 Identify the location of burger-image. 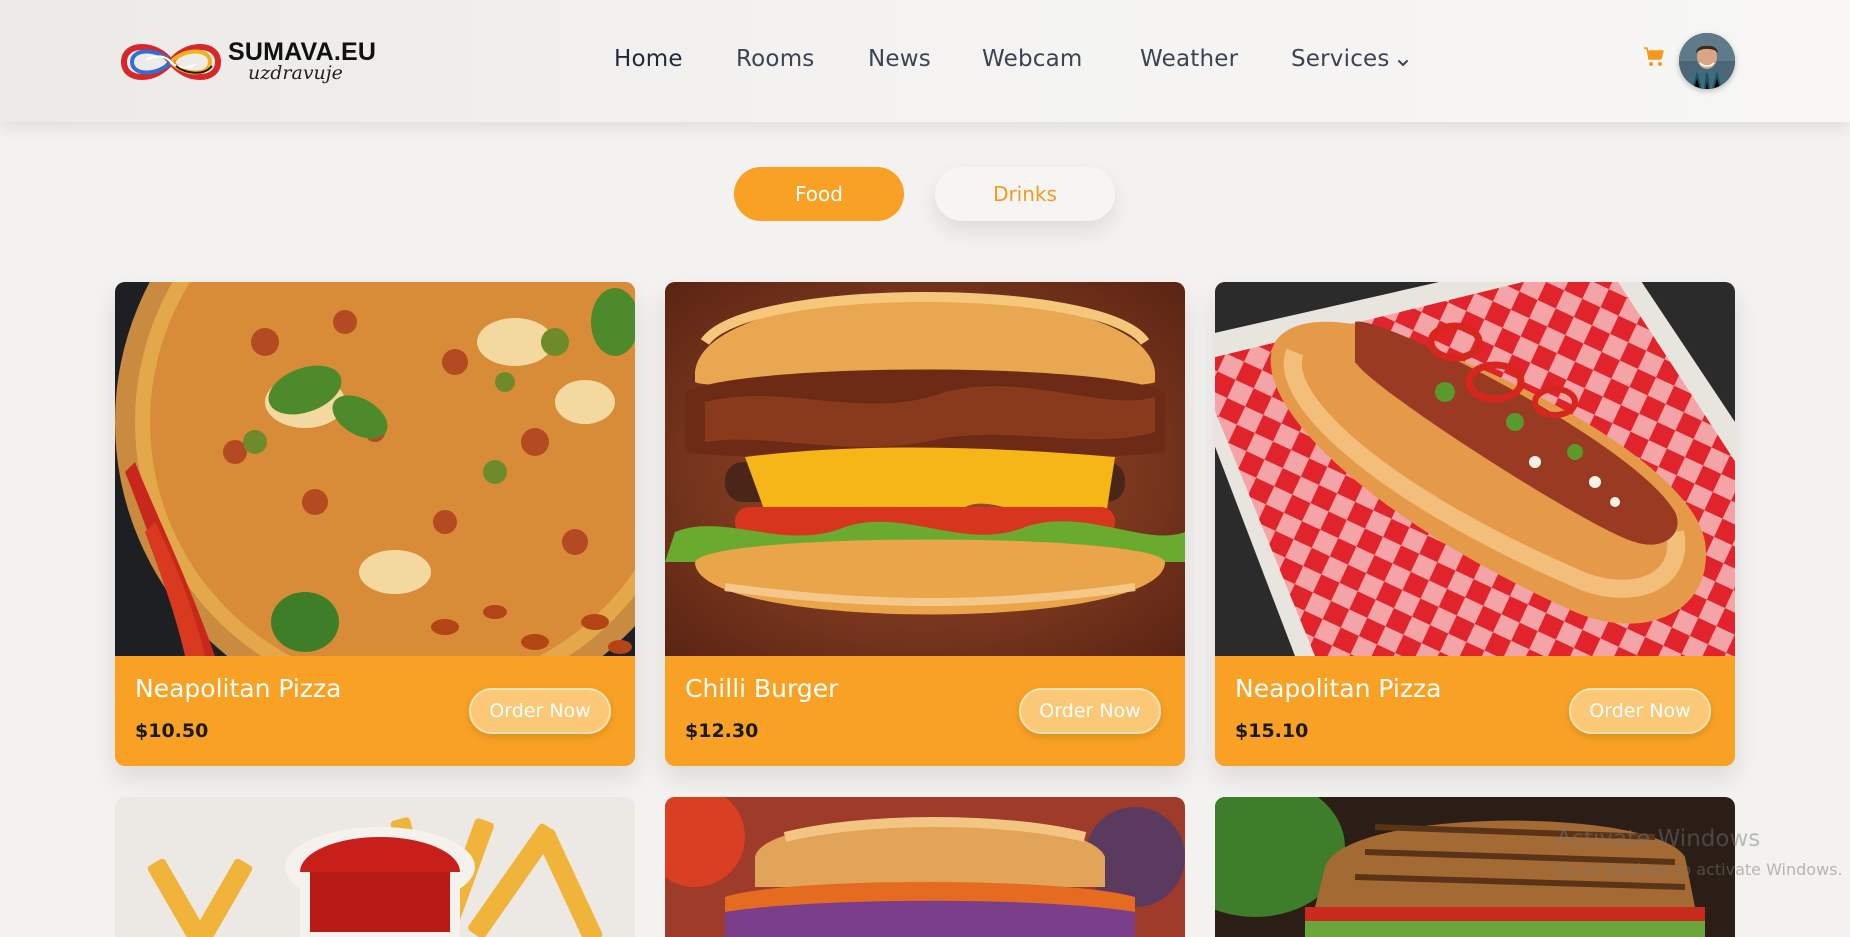
(925, 469).